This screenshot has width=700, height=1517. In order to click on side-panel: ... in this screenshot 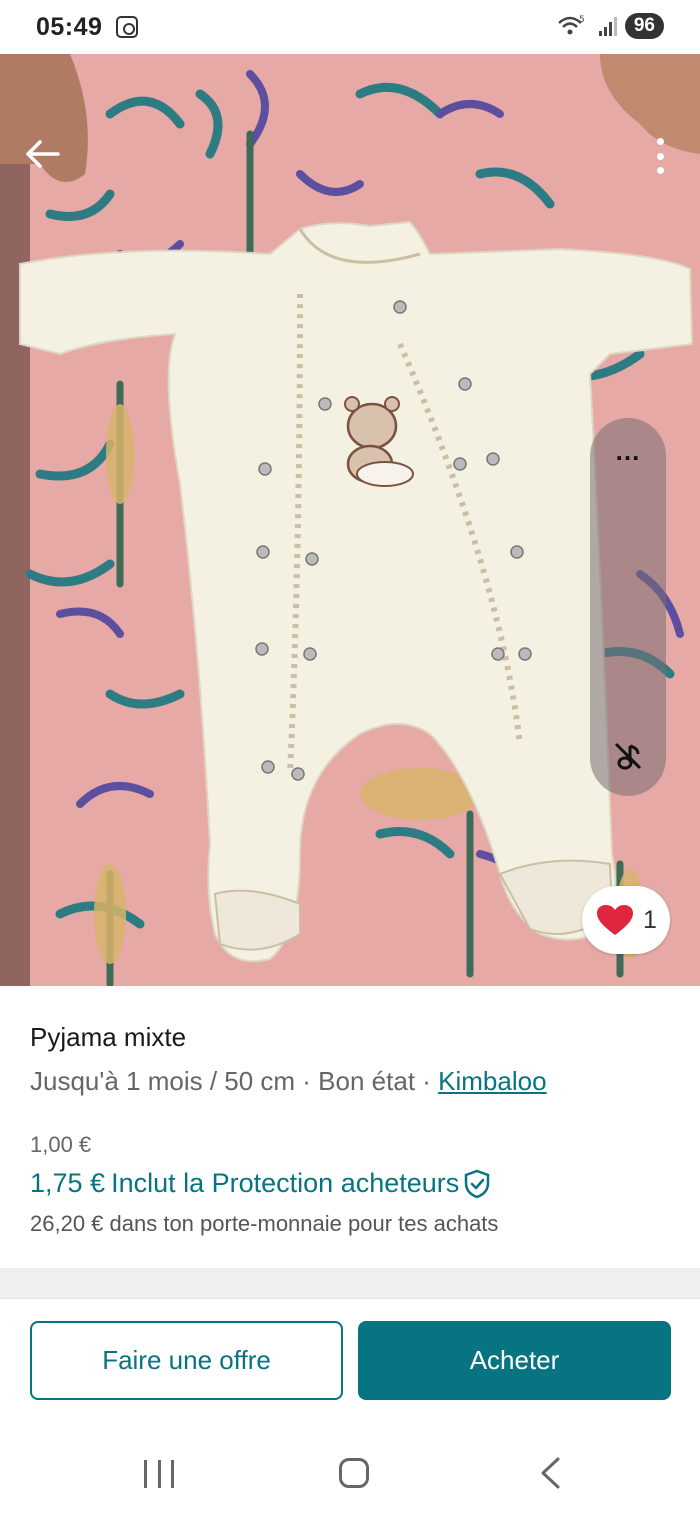, I will do `click(628, 607)`.